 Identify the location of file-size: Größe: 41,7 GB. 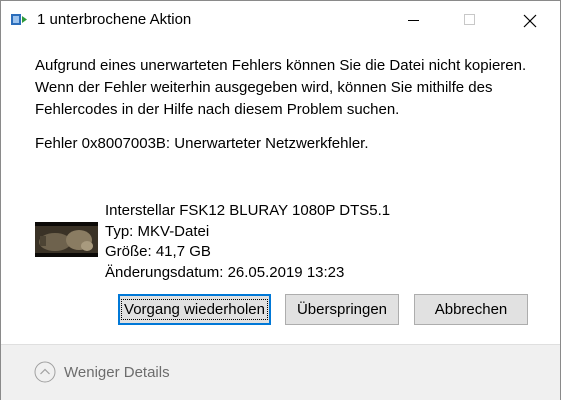
(158, 251).